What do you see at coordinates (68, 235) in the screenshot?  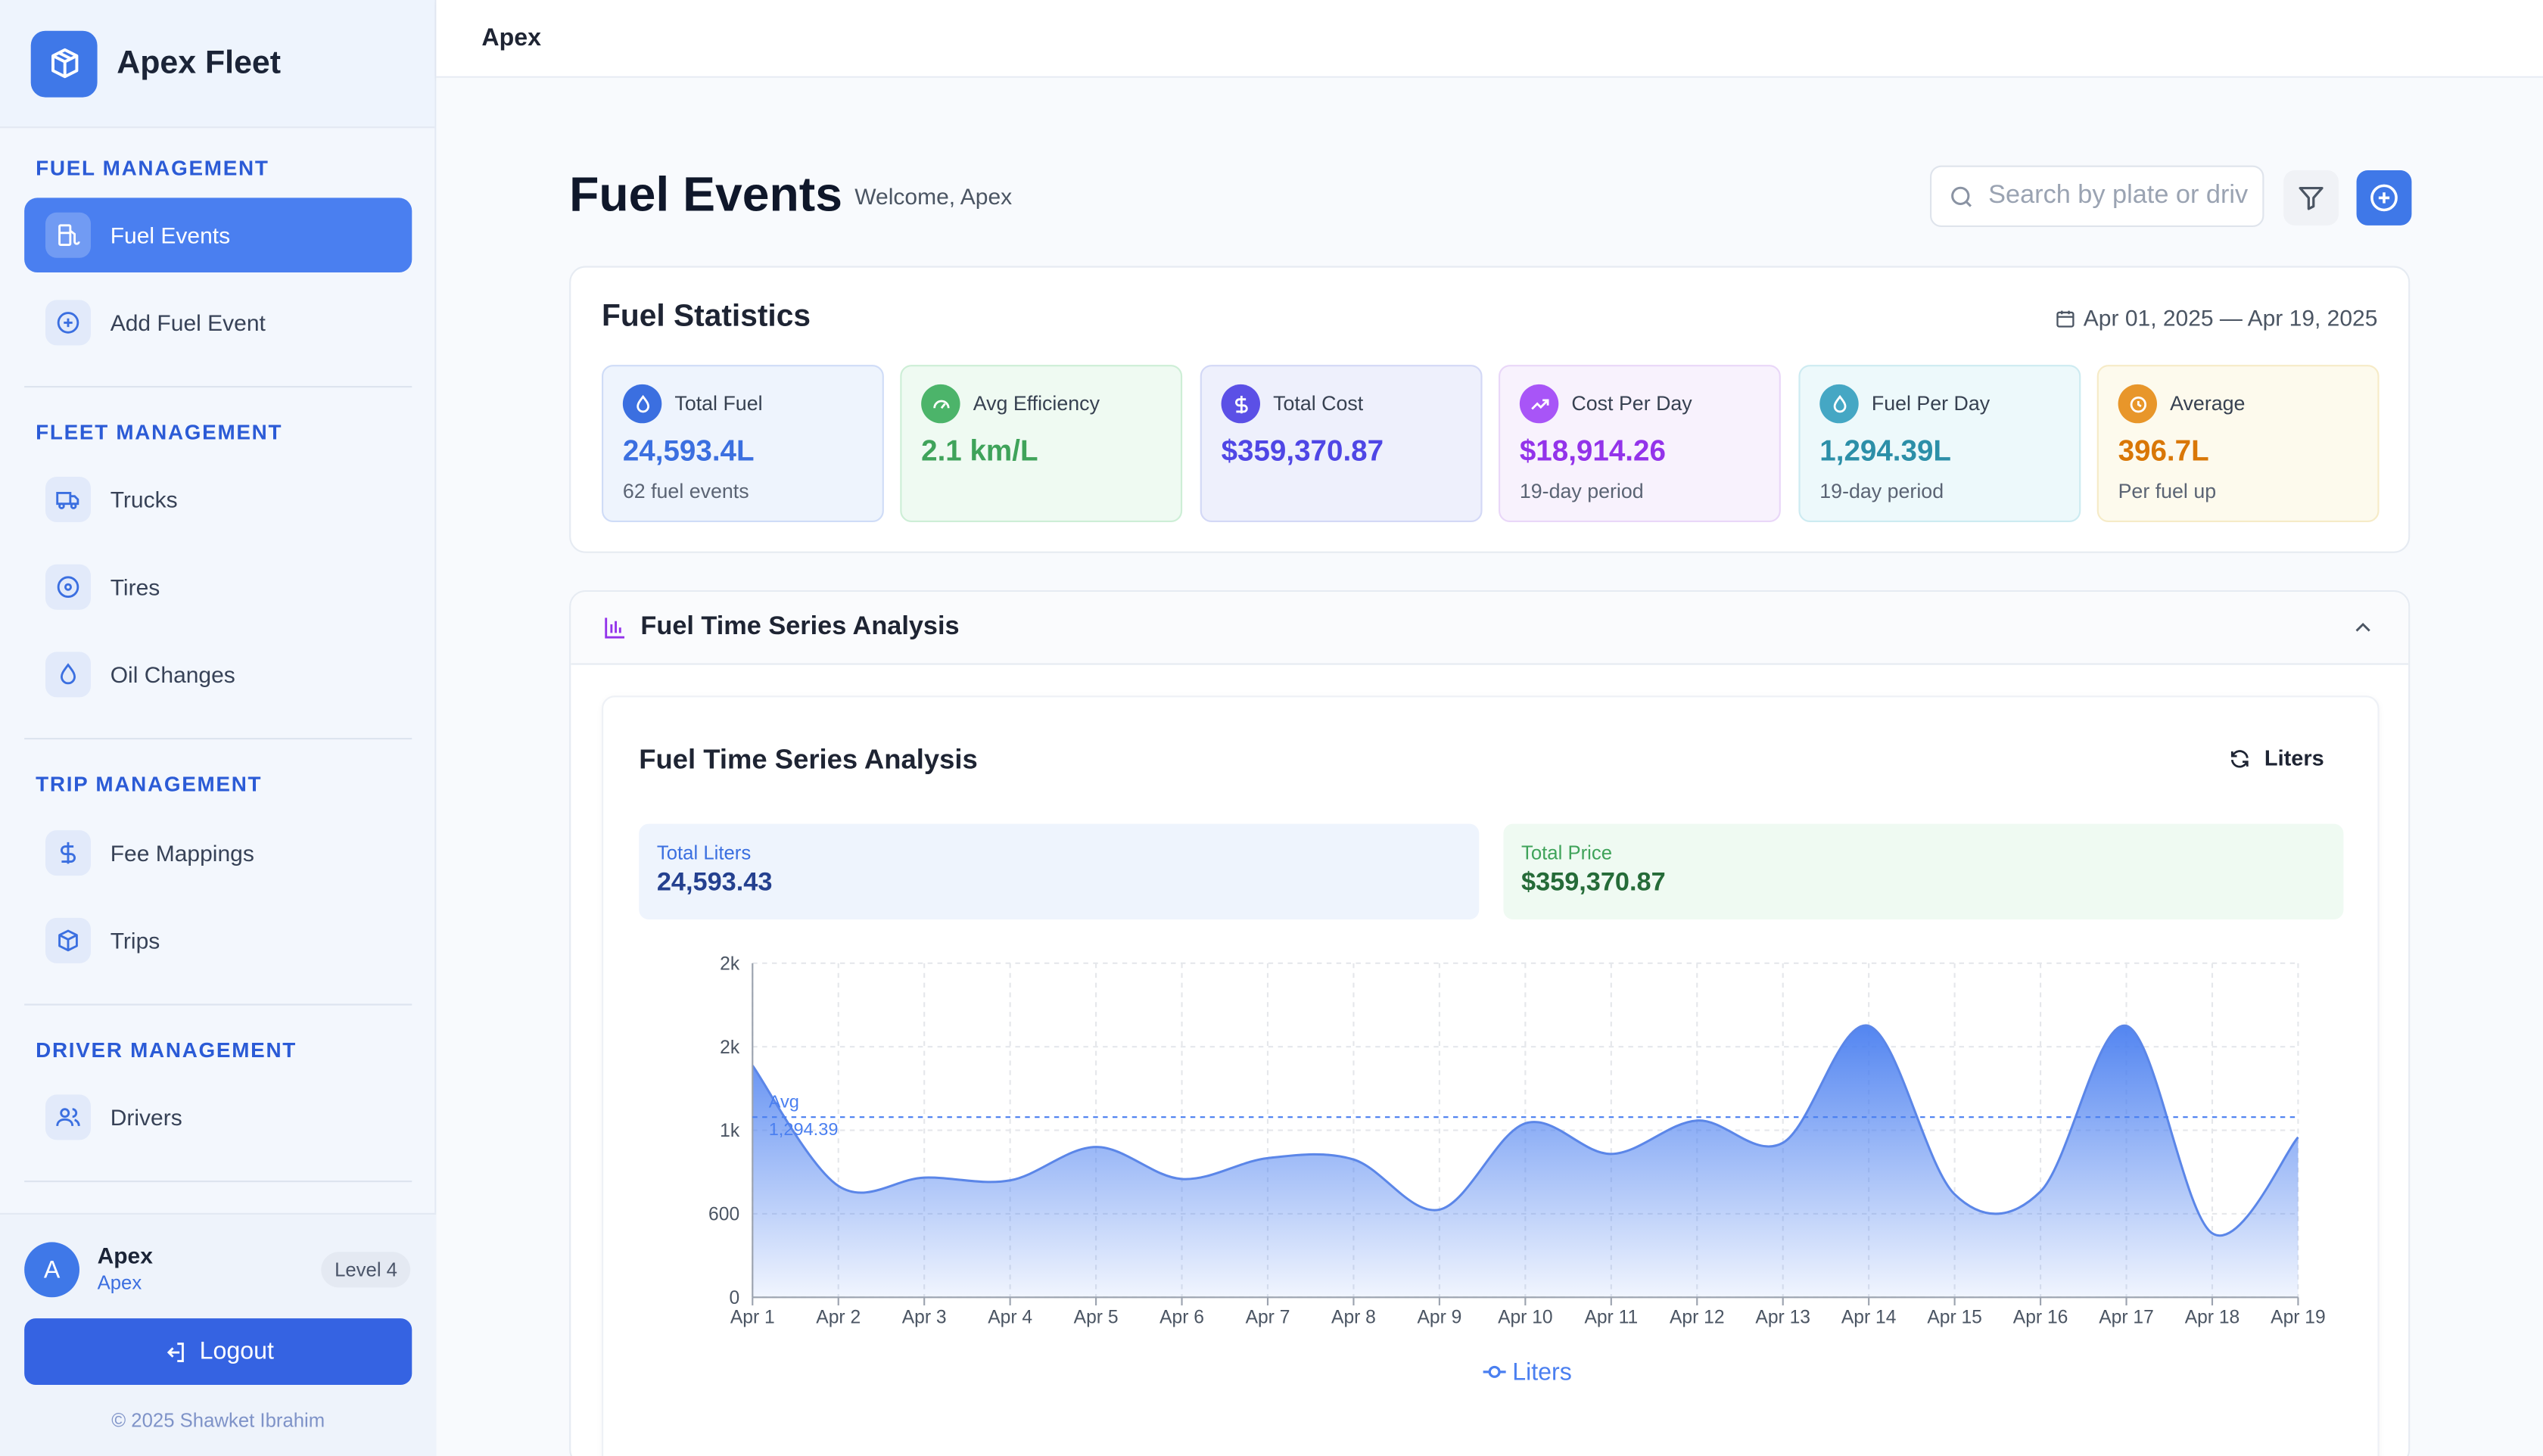 I see `fuel-pump-icon` at bounding box center [68, 235].